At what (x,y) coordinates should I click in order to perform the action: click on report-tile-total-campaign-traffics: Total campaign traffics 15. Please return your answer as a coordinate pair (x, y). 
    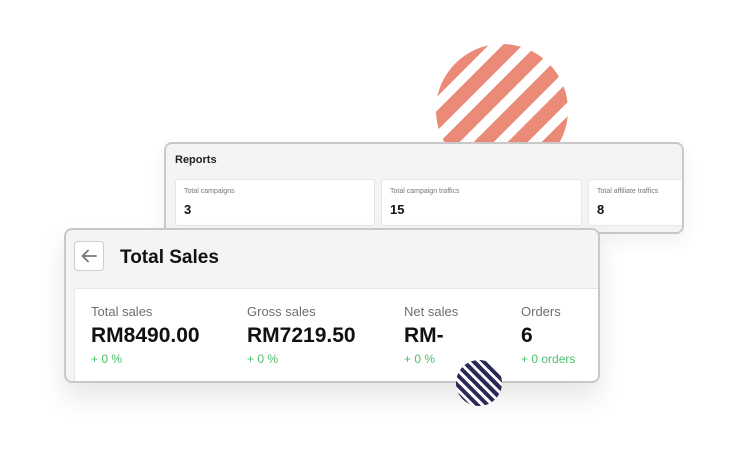
    Looking at the image, I should click on (481, 202).